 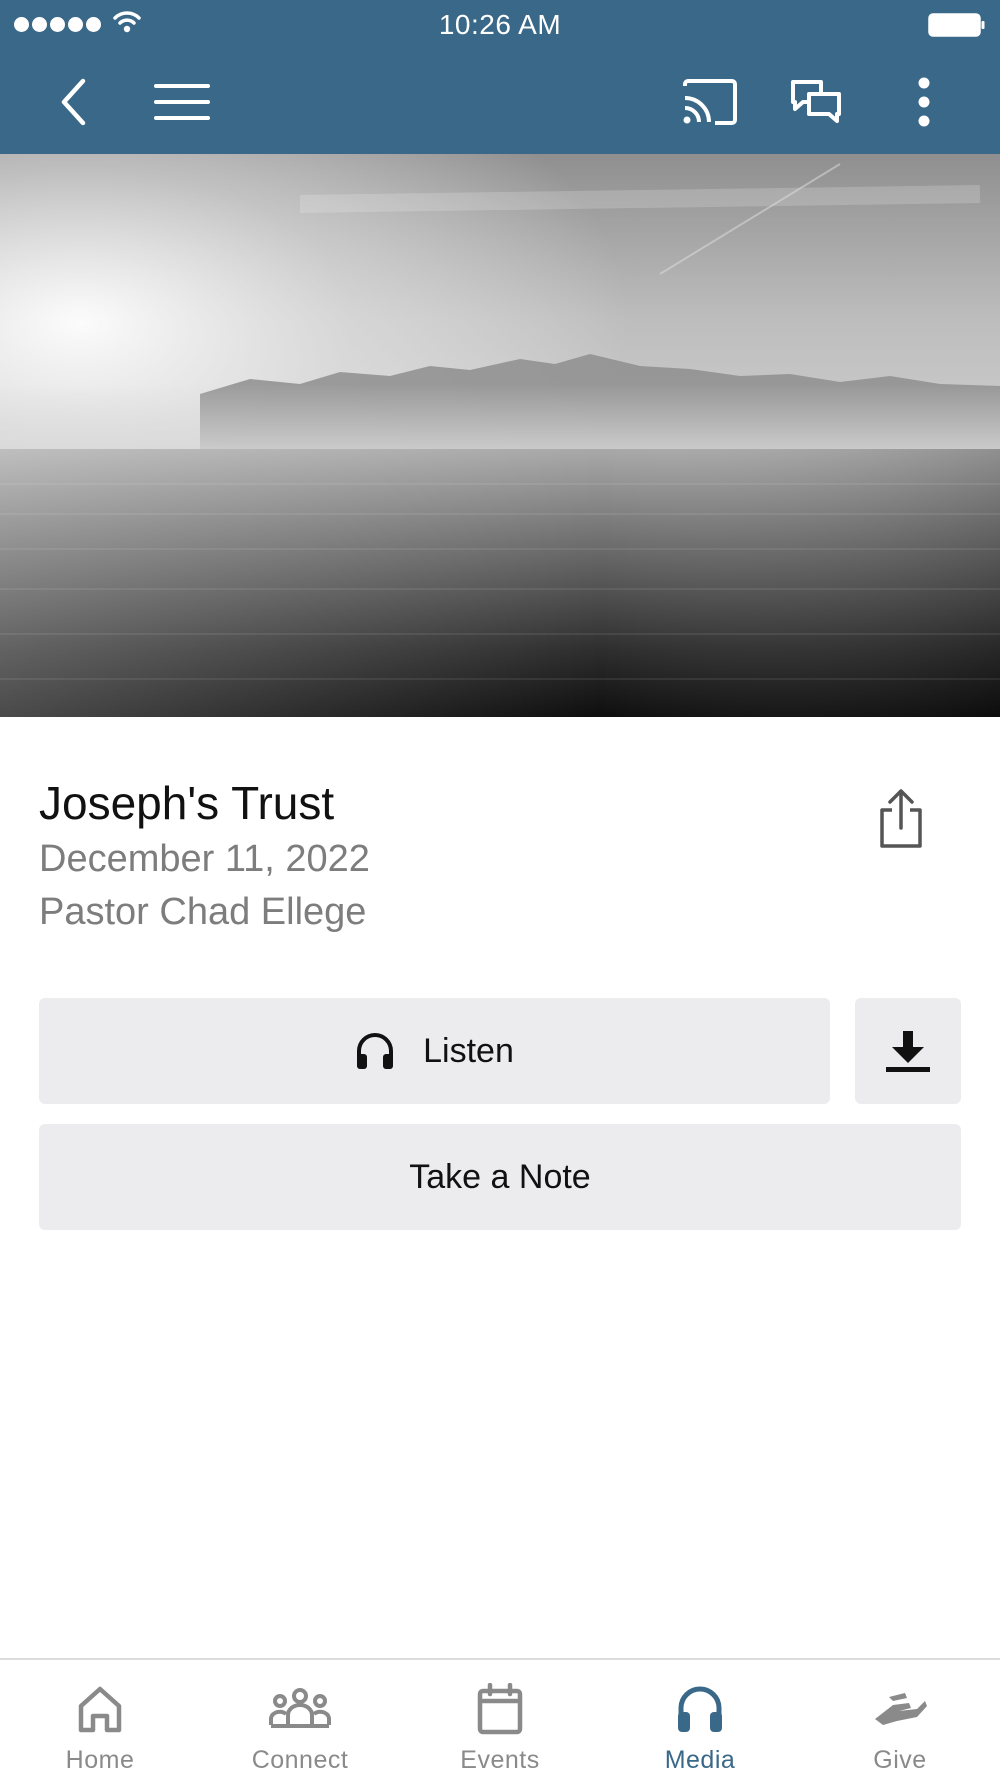 What do you see at coordinates (500, 1760) in the screenshot?
I see `tab-events-label: Events` at bounding box center [500, 1760].